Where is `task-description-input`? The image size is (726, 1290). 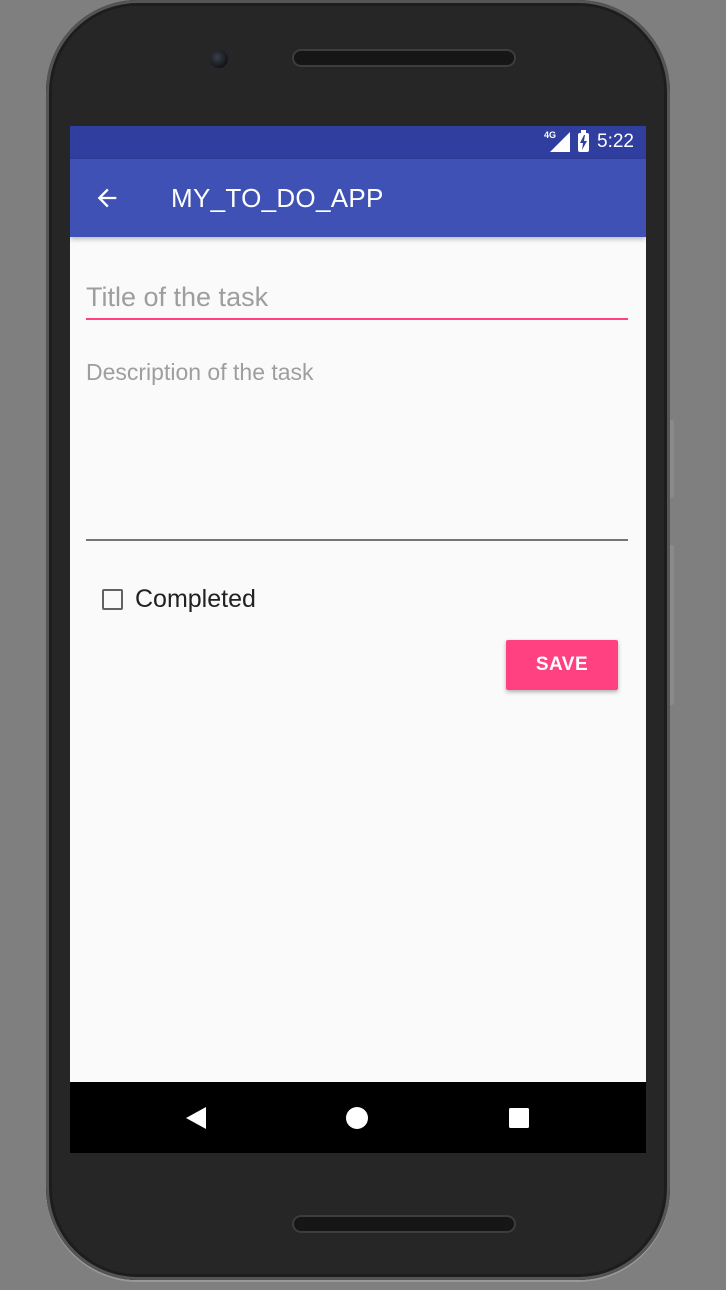
task-description-input is located at coordinates (357, 450).